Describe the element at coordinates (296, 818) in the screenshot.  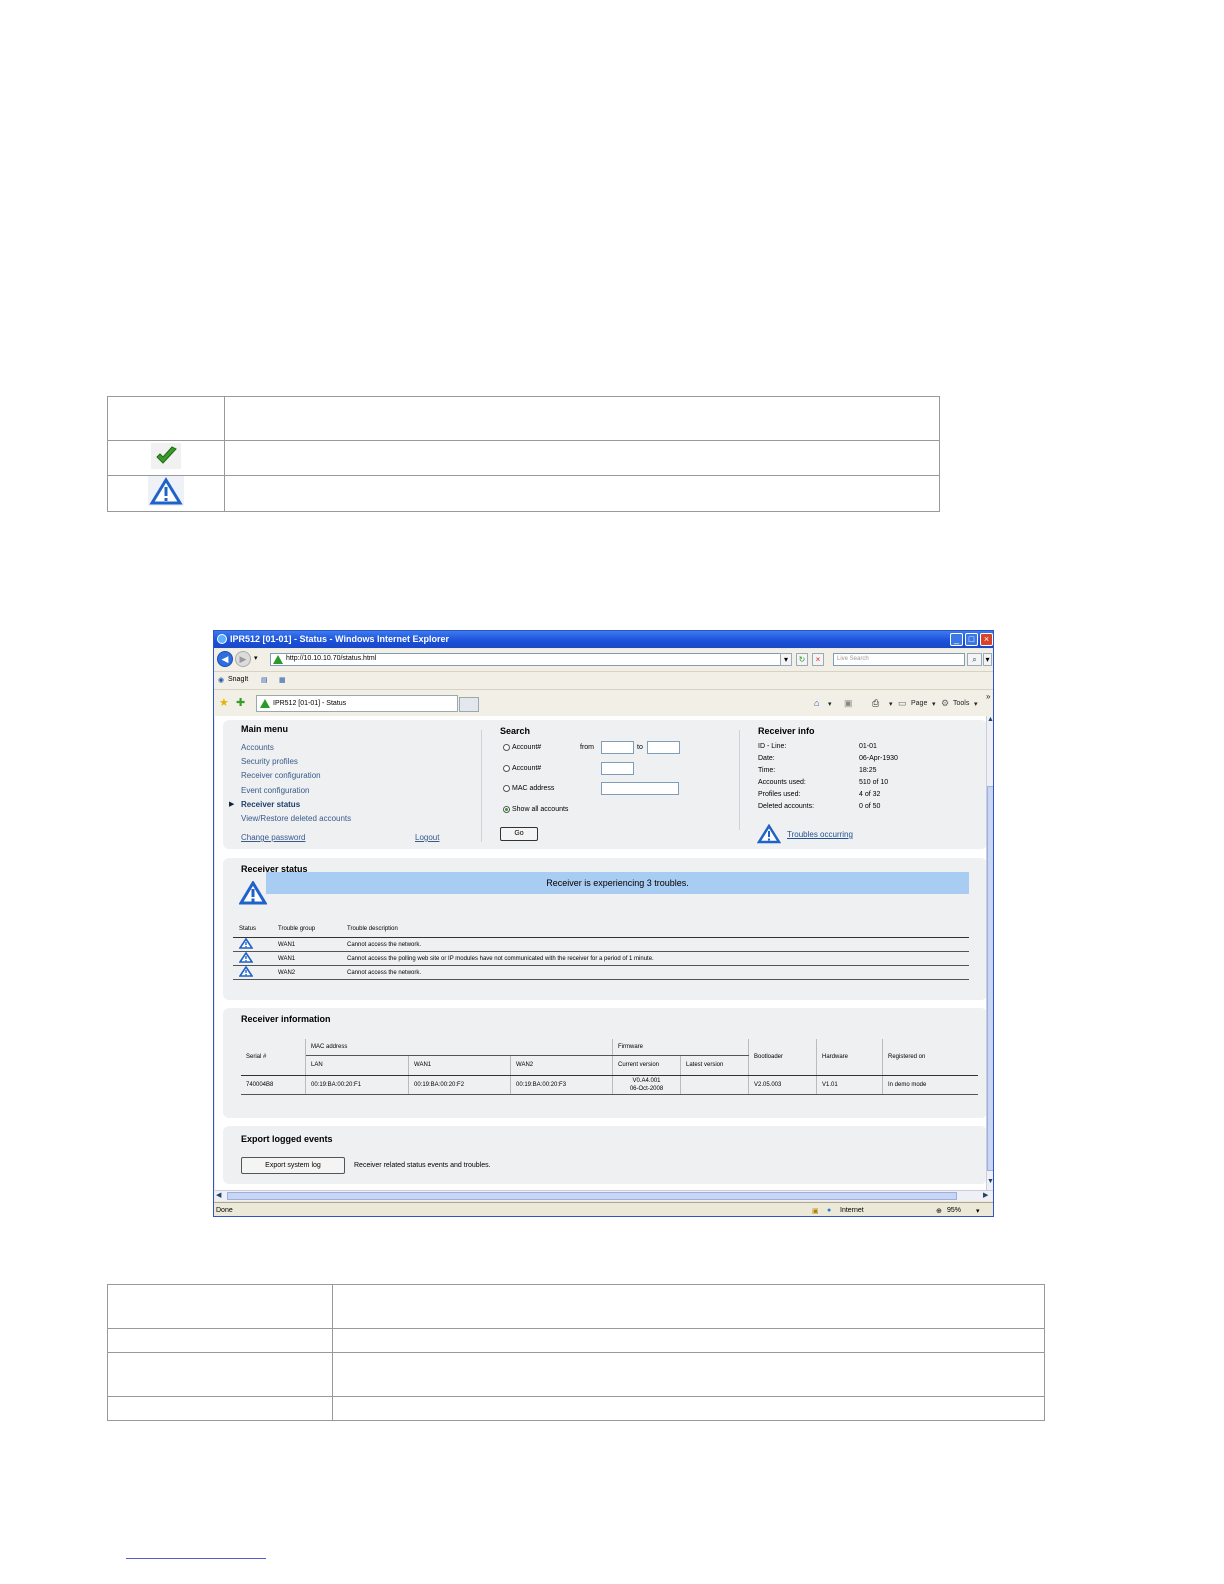
I see `menu-view-restore-deleted-link: View/Restore deleted accounts` at that location.